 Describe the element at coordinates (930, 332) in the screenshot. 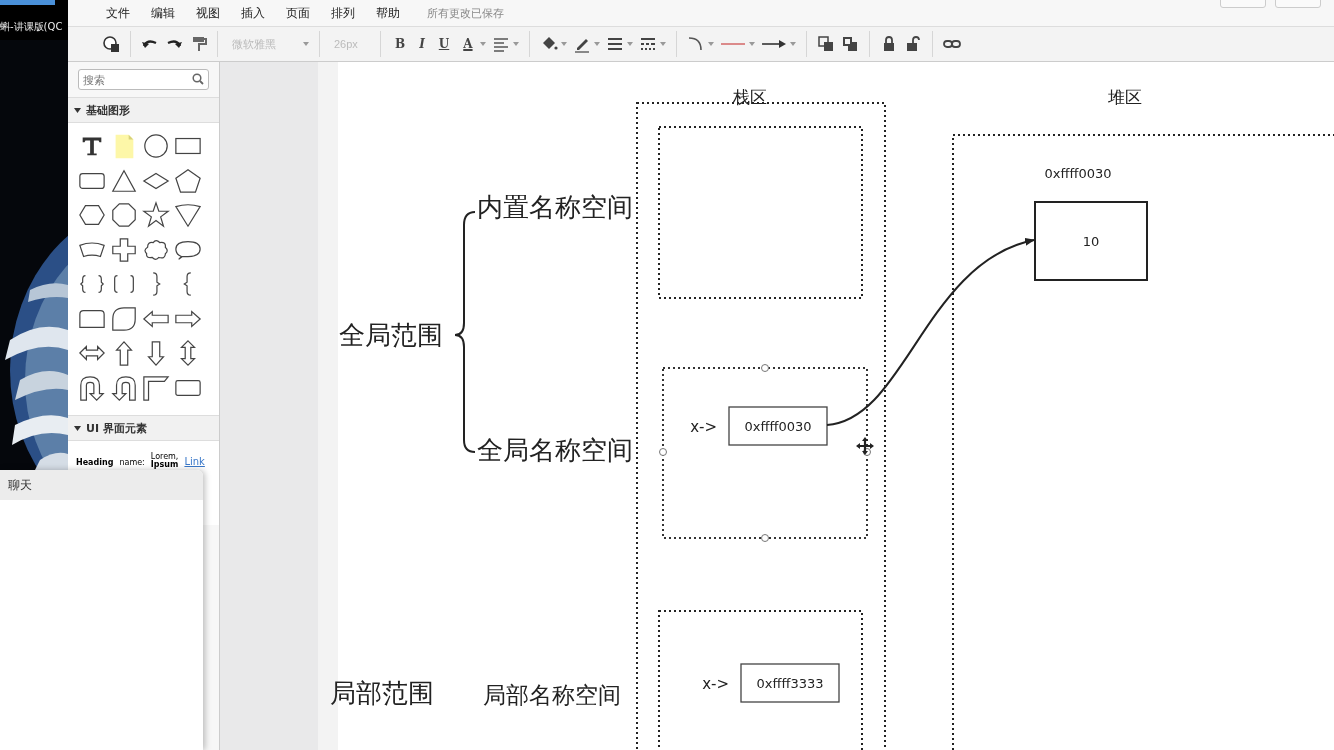

I see `pointer-arrow` at that location.